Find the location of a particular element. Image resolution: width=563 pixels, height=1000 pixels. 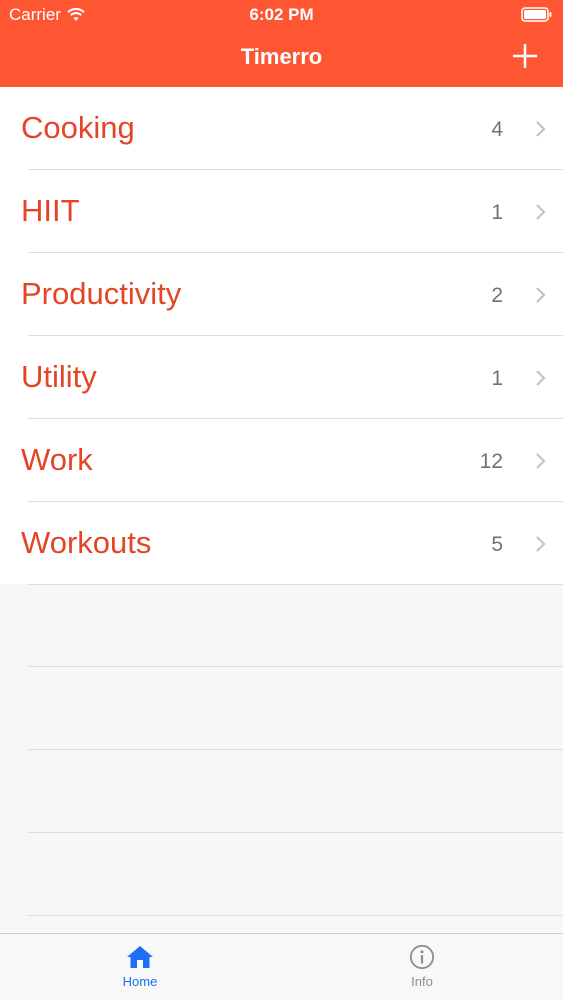

page-title: Timerro is located at coordinates (281, 56).